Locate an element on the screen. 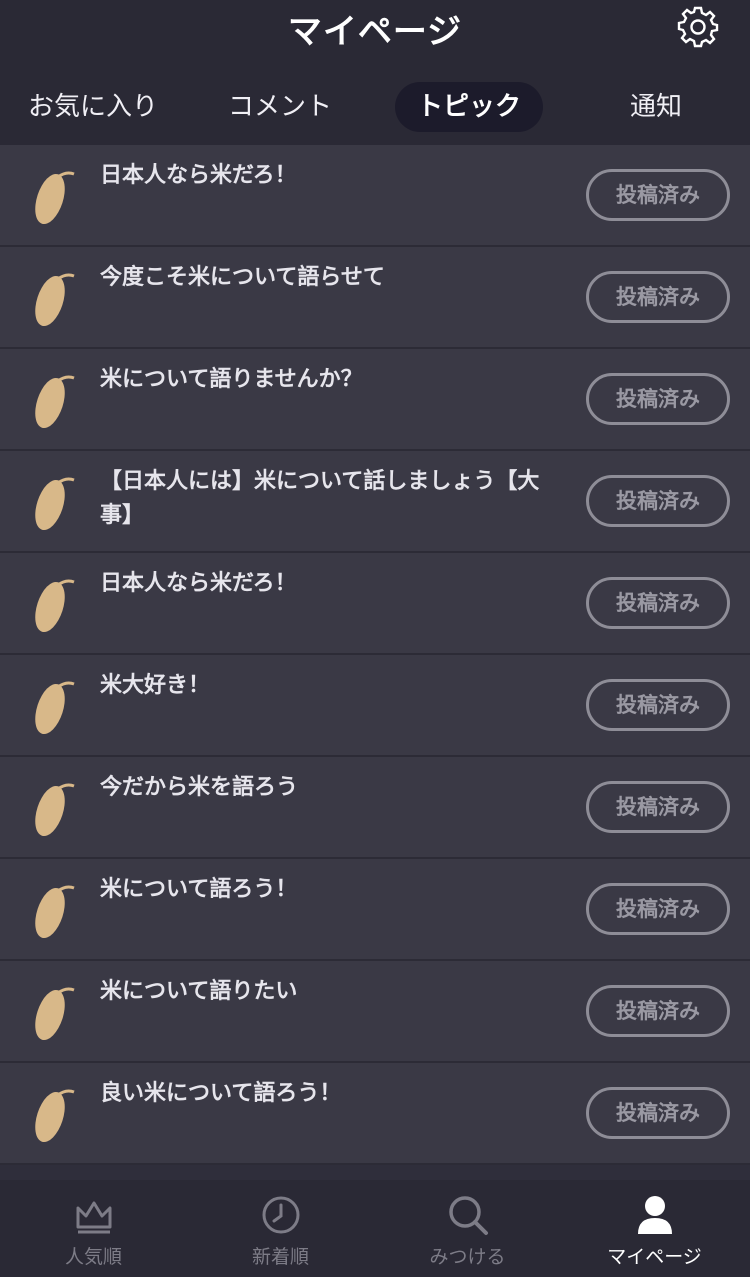  list-item: 米について語りませんか？ 投稿済み is located at coordinates (375, 400).